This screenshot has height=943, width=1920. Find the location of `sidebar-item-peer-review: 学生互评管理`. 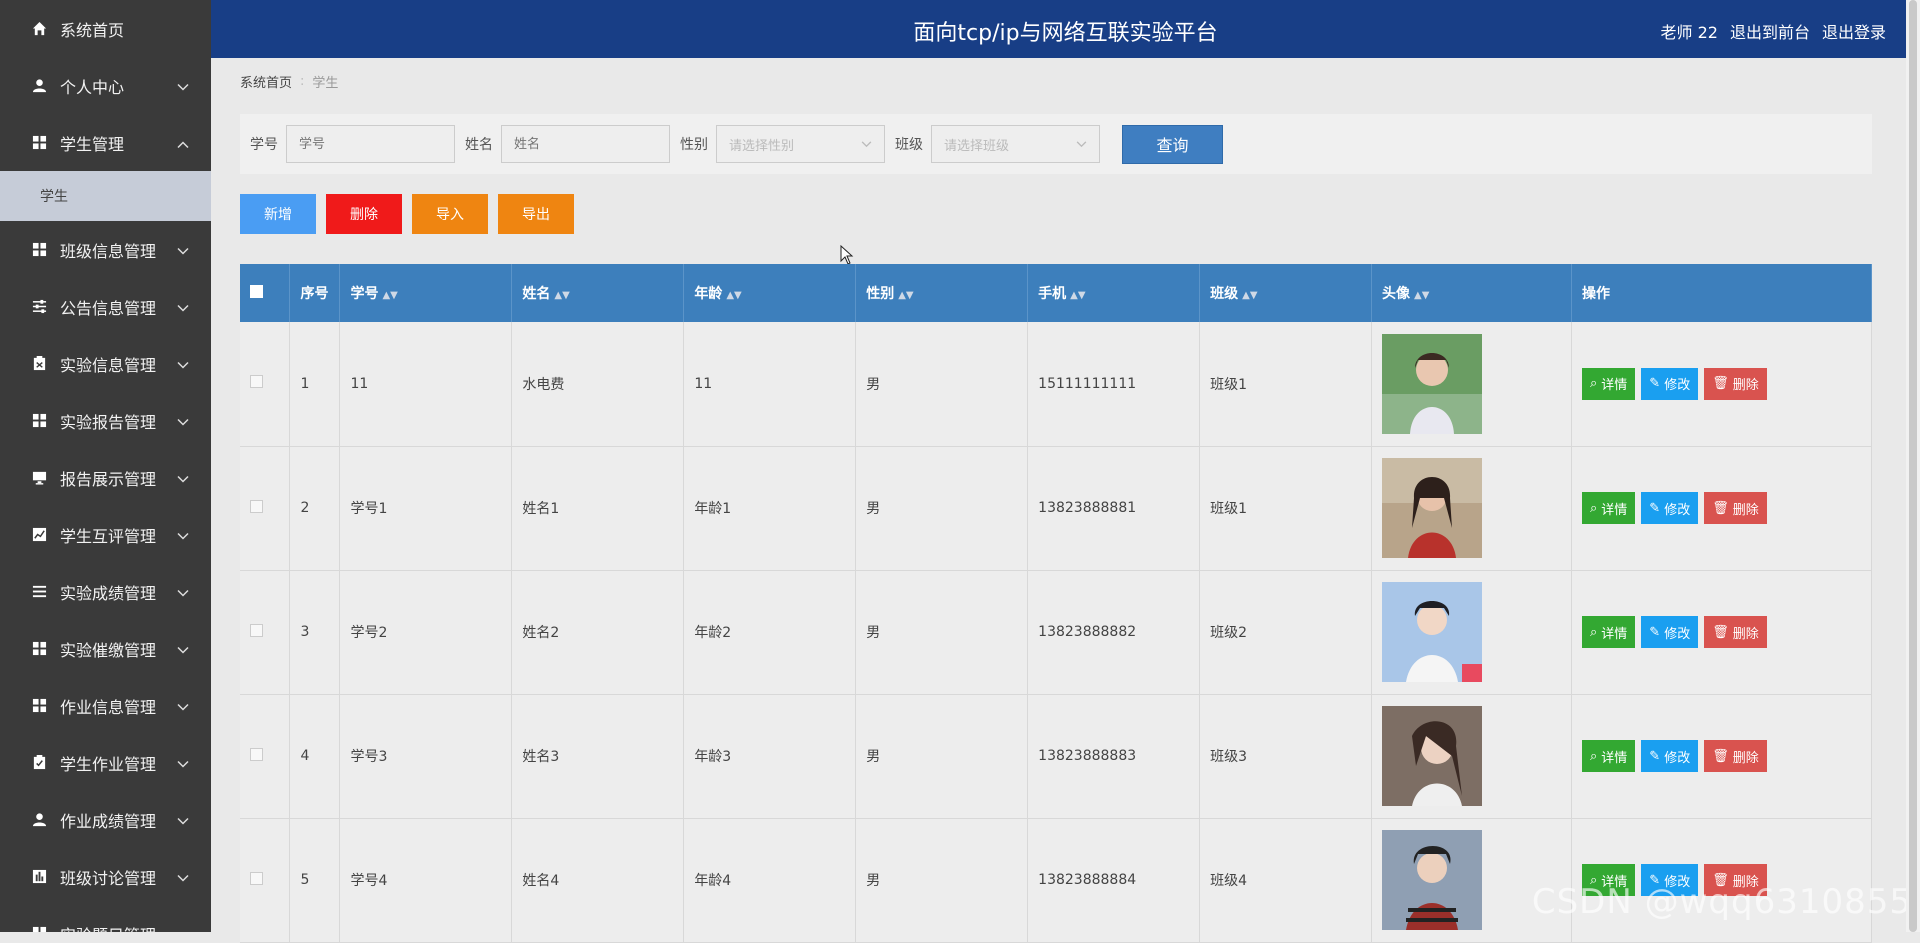

sidebar-item-peer-review: 学生互评管理 is located at coordinates (105, 534).